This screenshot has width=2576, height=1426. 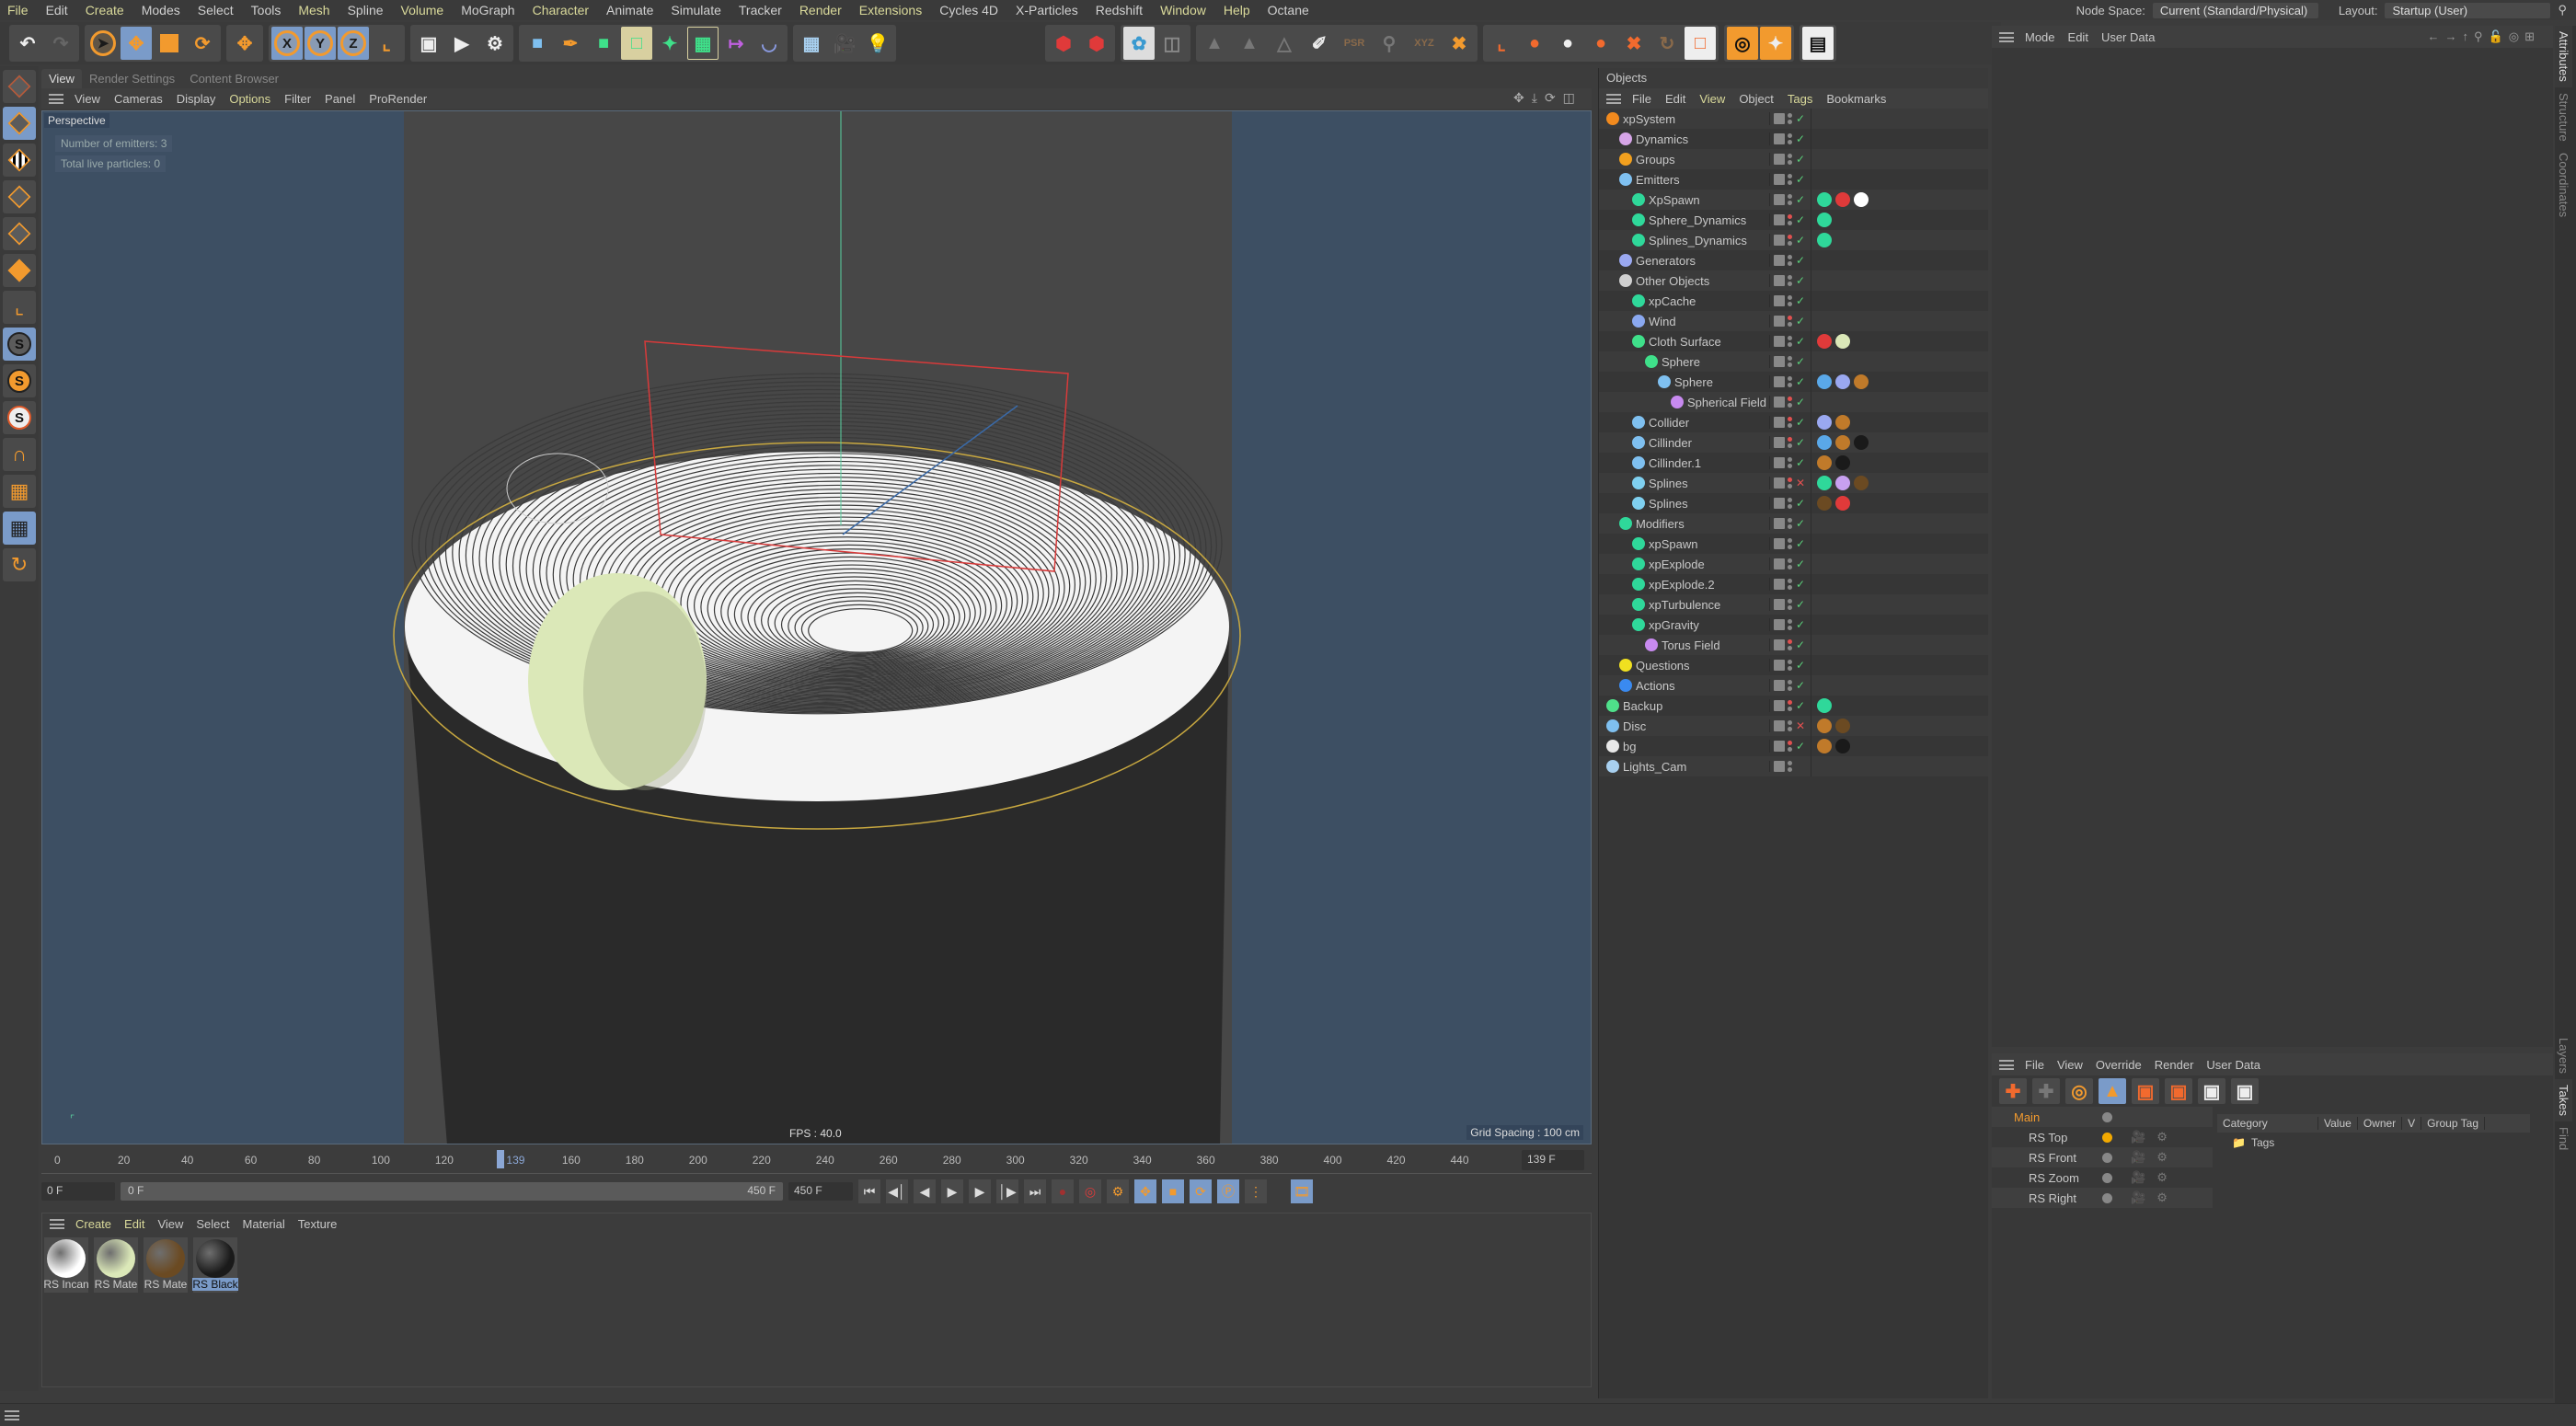 I want to click on take-name: RS Front, so click(x=2051, y=1158).